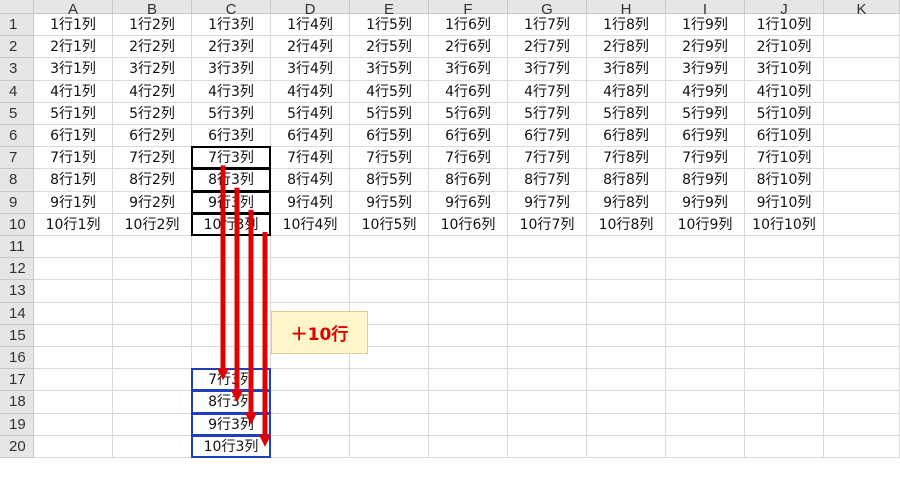 Image resolution: width=900 pixels, height=498 pixels. What do you see at coordinates (468, 9) in the screenshot?
I see `column-header-f: F` at bounding box center [468, 9].